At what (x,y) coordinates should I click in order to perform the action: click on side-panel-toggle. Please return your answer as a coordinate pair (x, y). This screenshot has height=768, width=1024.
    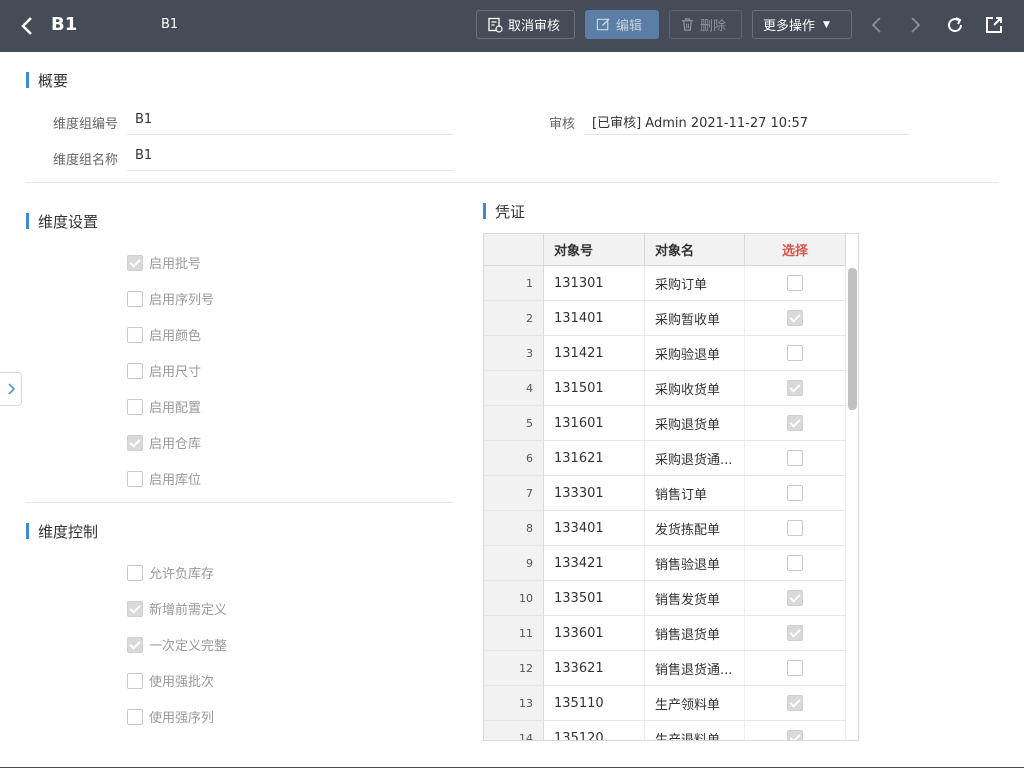
    Looking at the image, I should click on (11, 389).